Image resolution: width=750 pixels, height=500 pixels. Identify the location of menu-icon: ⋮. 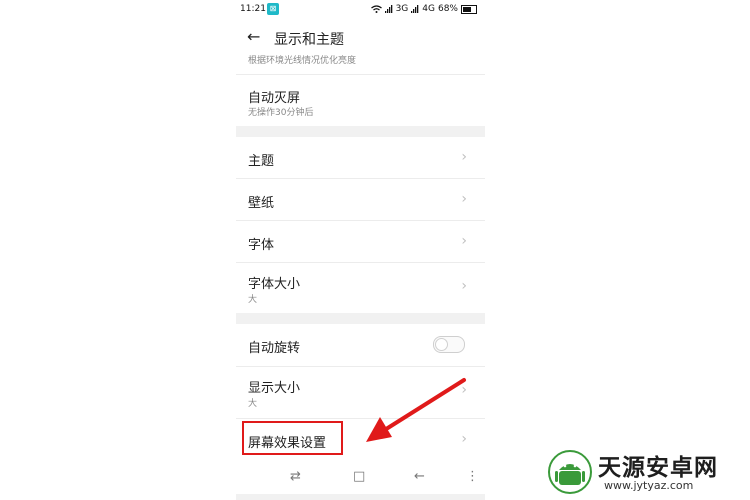
(472, 476).